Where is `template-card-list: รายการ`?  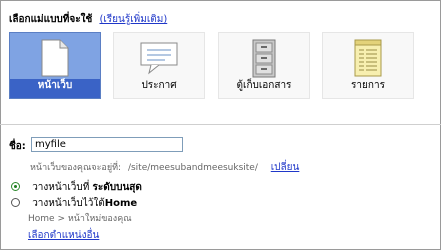
template-card-list: รายการ is located at coordinates (368, 65).